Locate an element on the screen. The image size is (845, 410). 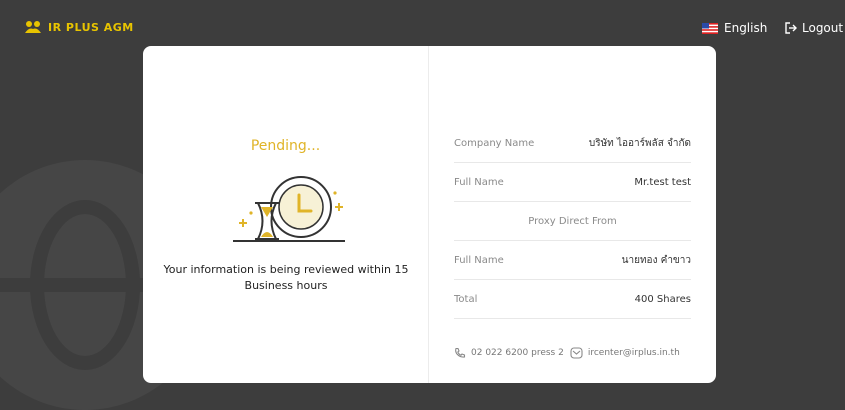
proxy-heading-row: Proxy Direct From is located at coordinates (572, 221).